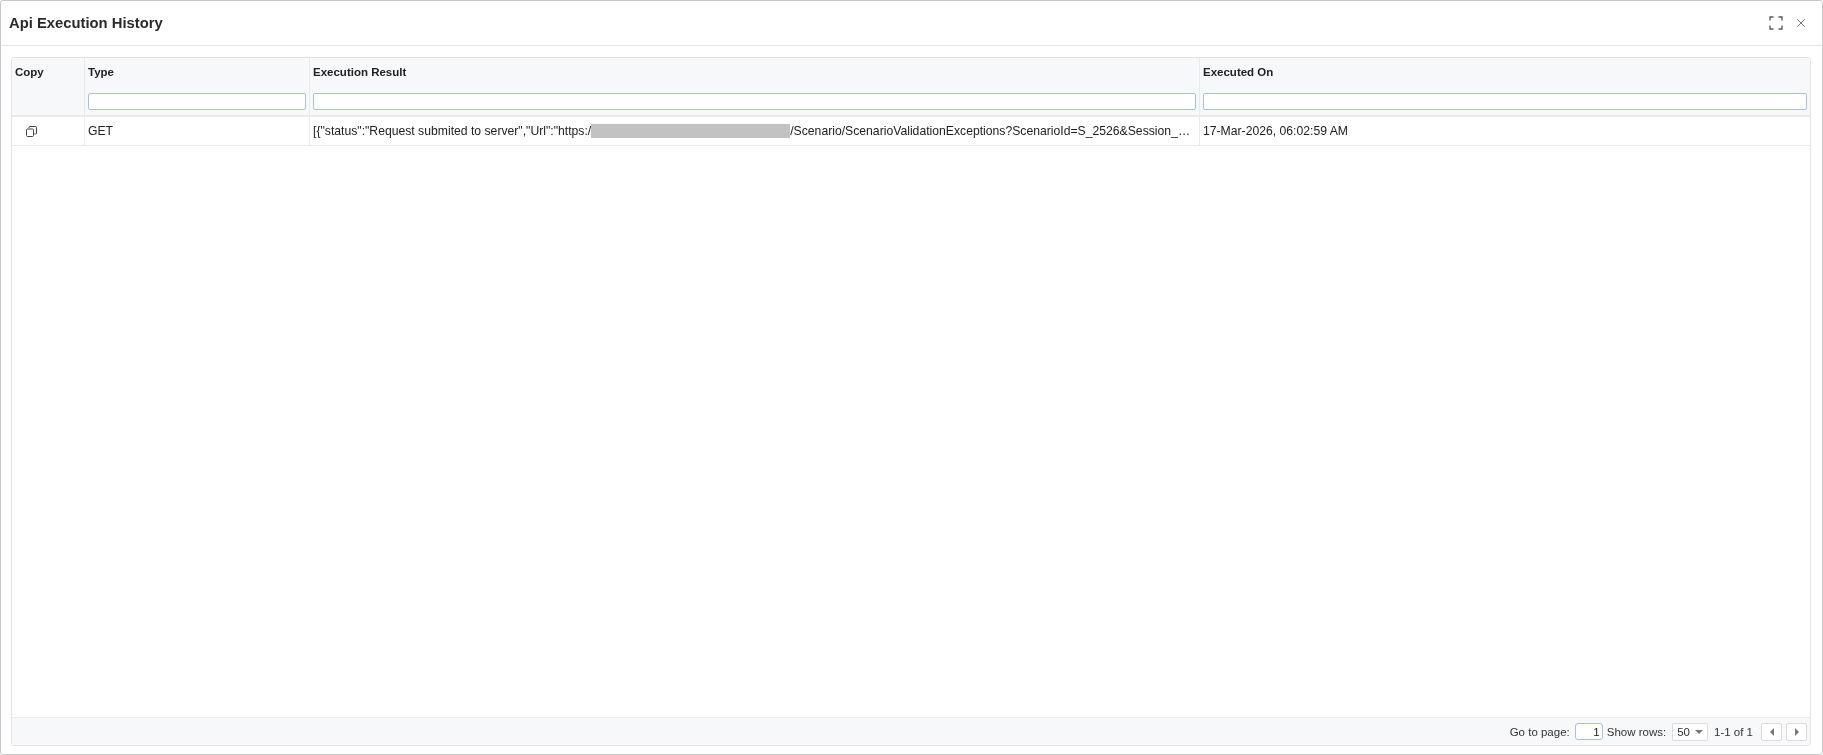 Image resolution: width=1823 pixels, height=755 pixels. Describe the element at coordinates (86, 23) in the screenshot. I see `window-title: Api Execution History` at that location.